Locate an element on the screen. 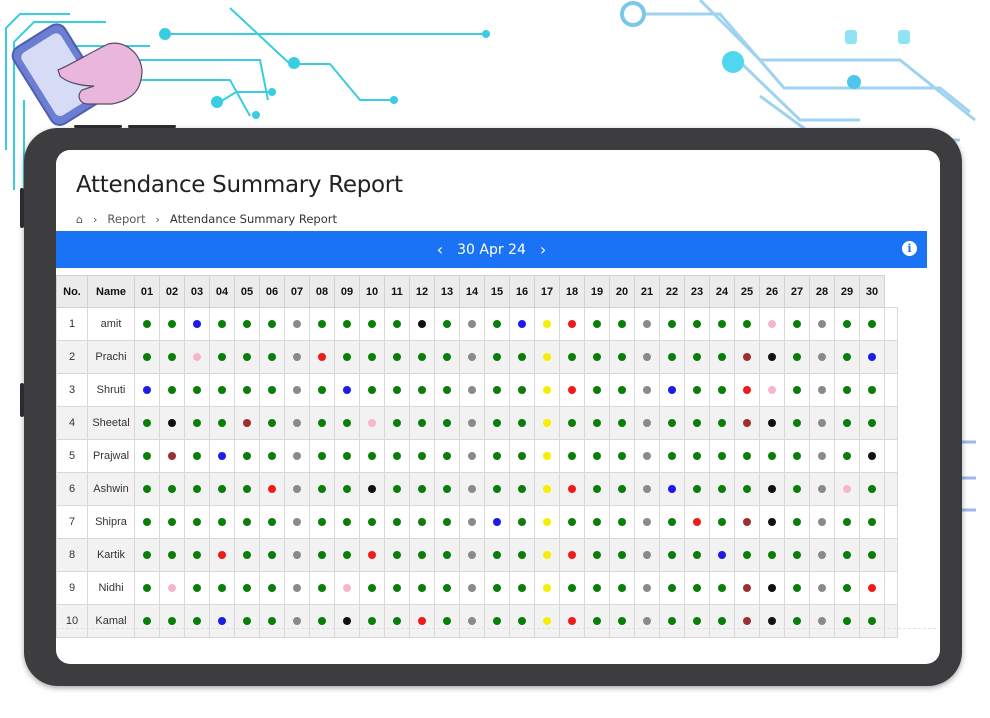 Image resolution: width=990 pixels, height=718 pixels. info-icon: i is located at coordinates (909, 248).